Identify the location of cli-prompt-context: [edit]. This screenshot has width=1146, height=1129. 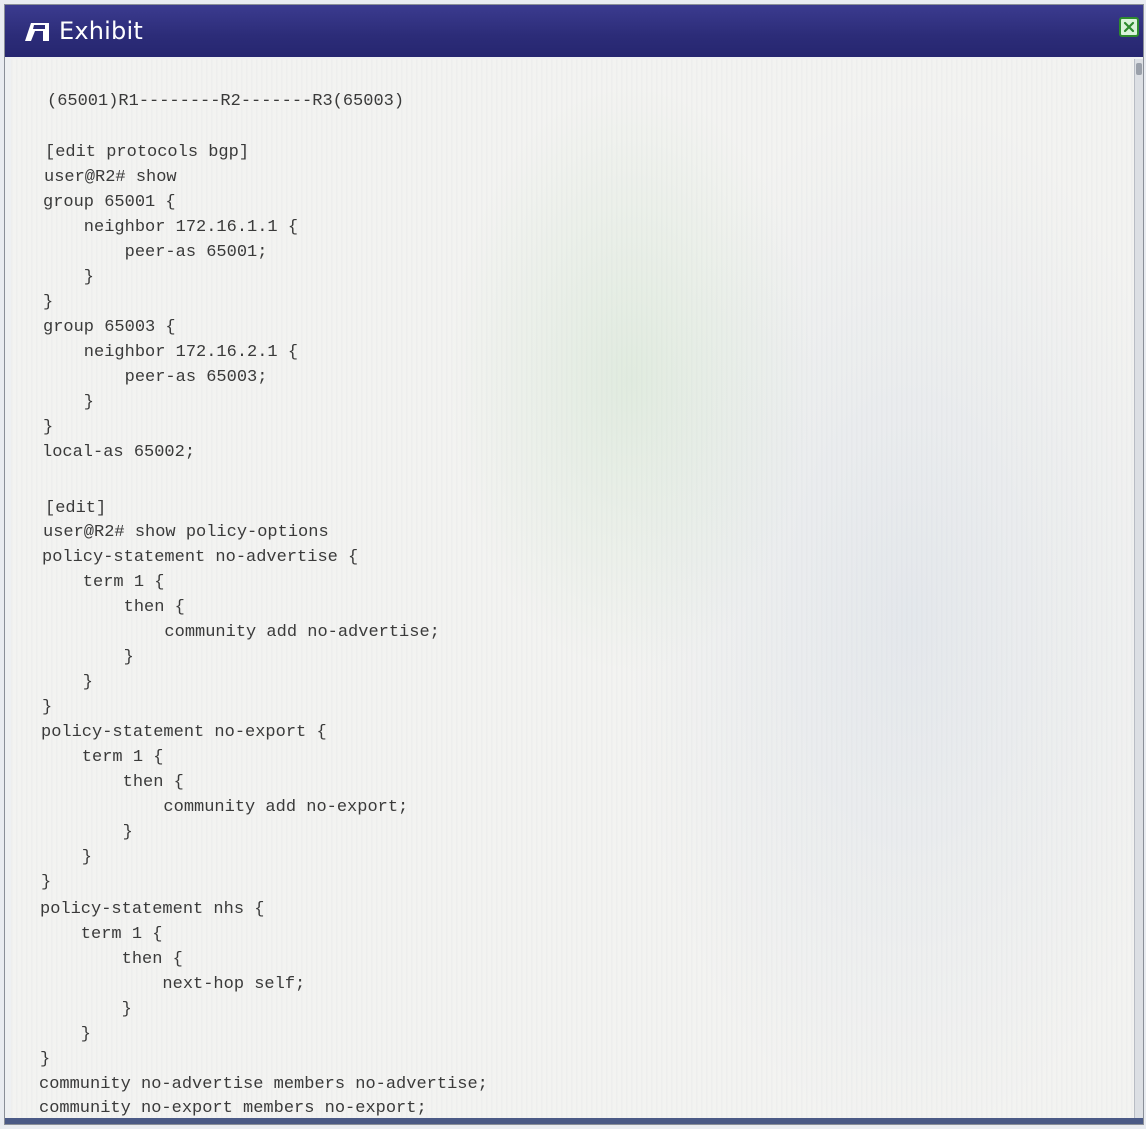
(76, 508).